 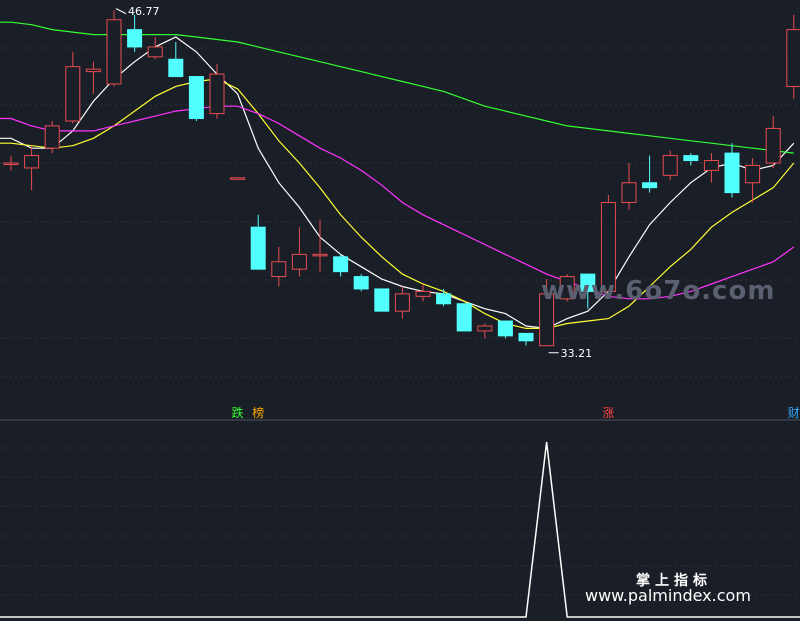 What do you see at coordinates (121, 11) in the screenshot?
I see `high-arrow` at bounding box center [121, 11].